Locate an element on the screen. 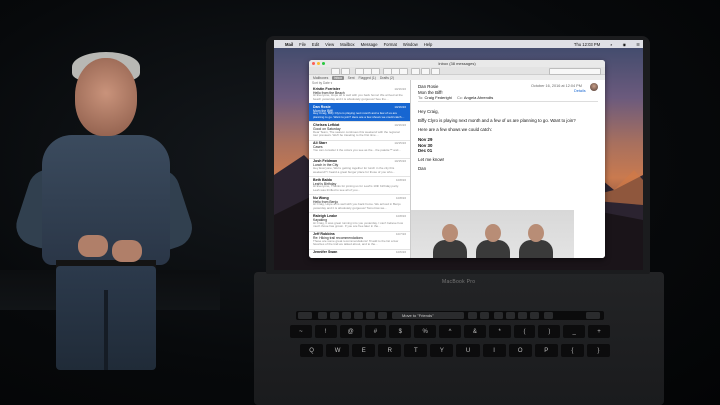 The image size is (720, 405). touchbar-move-key is located at coordinates (472, 315).